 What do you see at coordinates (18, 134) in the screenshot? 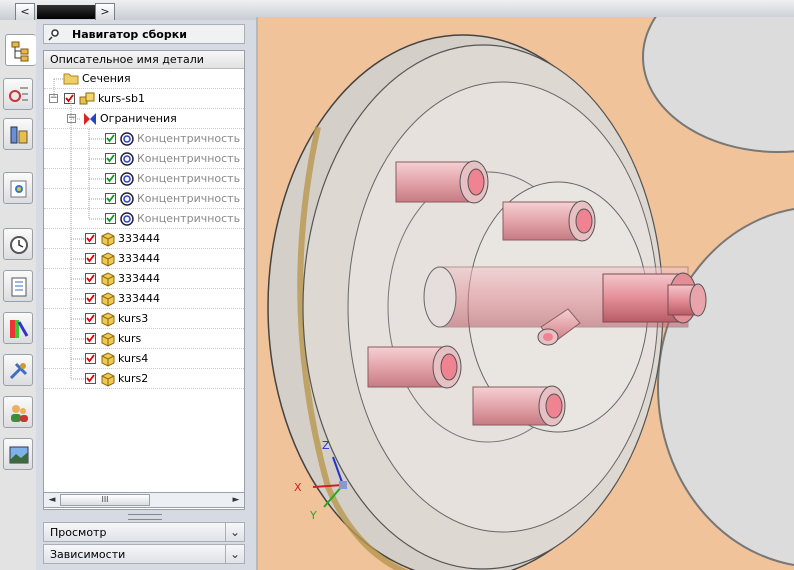
I see `assembly-icon` at bounding box center [18, 134].